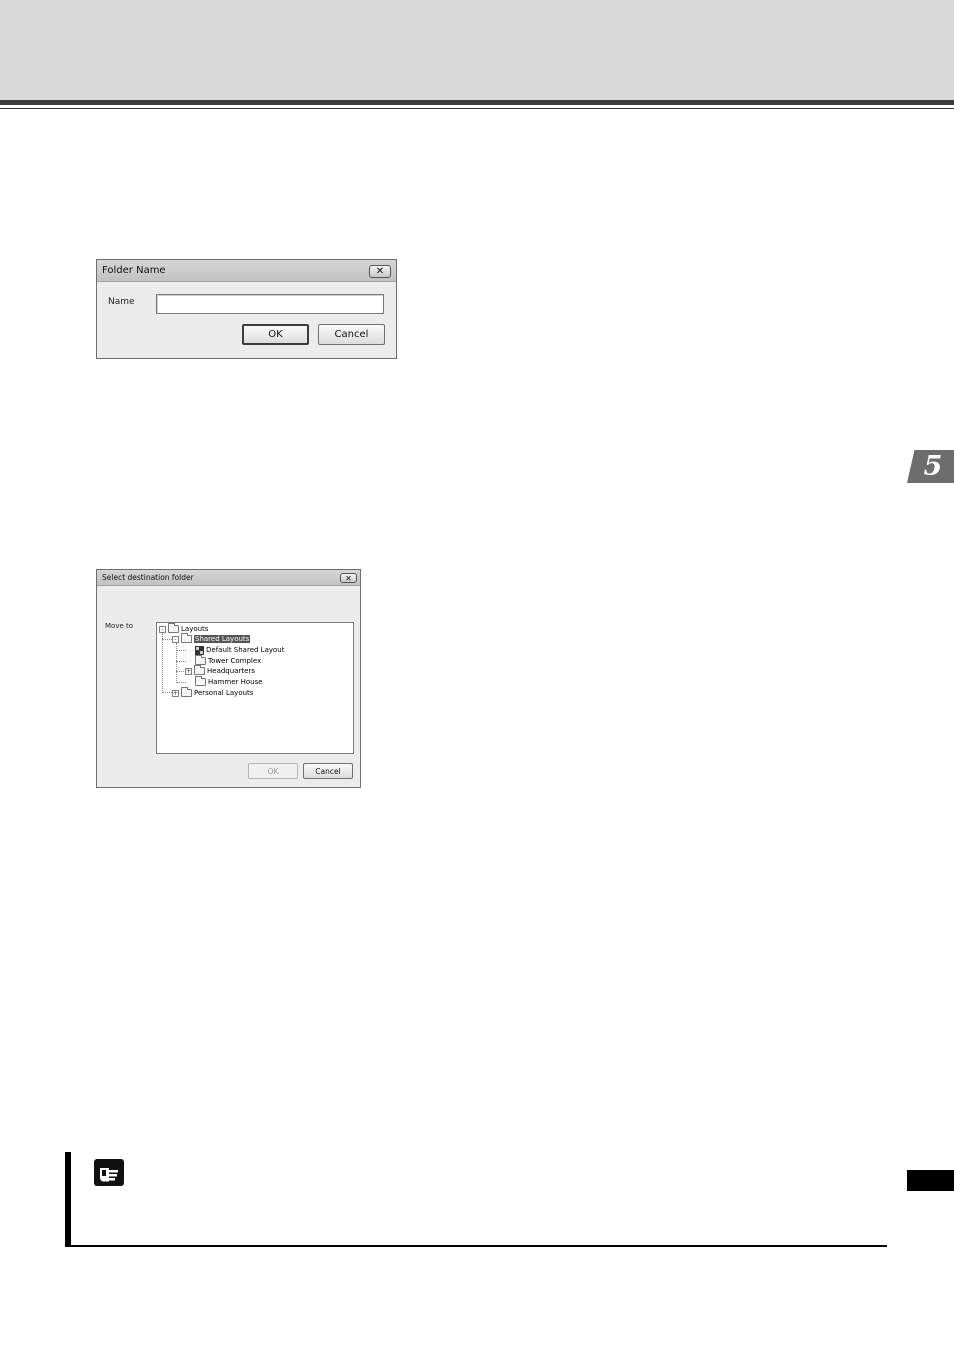  What do you see at coordinates (235, 661) in the screenshot?
I see `tree-item-label: Tower Complex` at bounding box center [235, 661].